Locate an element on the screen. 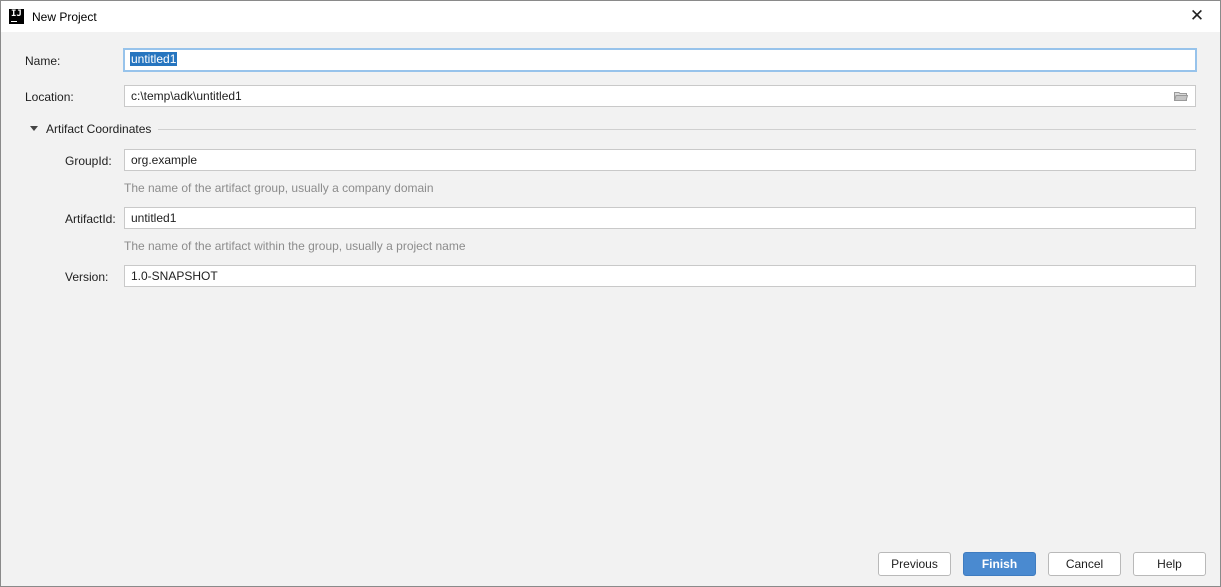 The image size is (1221, 587). groupid-input: org.example is located at coordinates (660, 160).